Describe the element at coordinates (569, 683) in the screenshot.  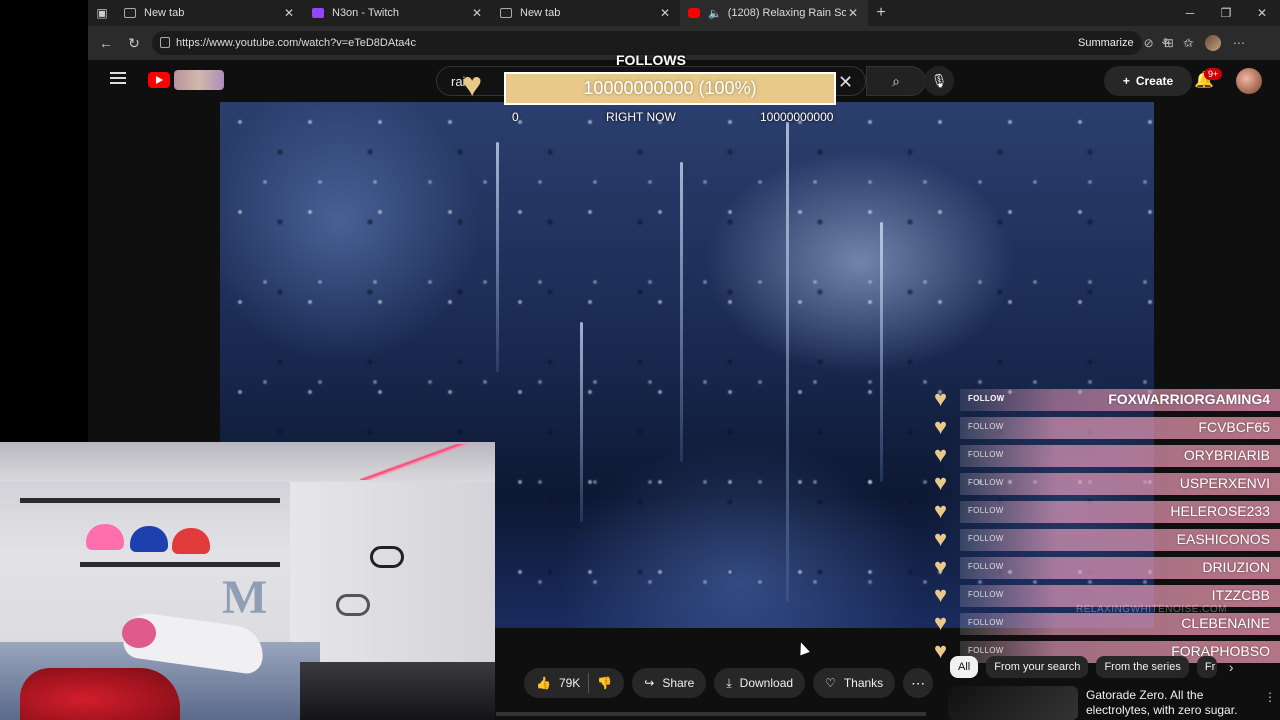
I see `like-count: 79K` at that location.